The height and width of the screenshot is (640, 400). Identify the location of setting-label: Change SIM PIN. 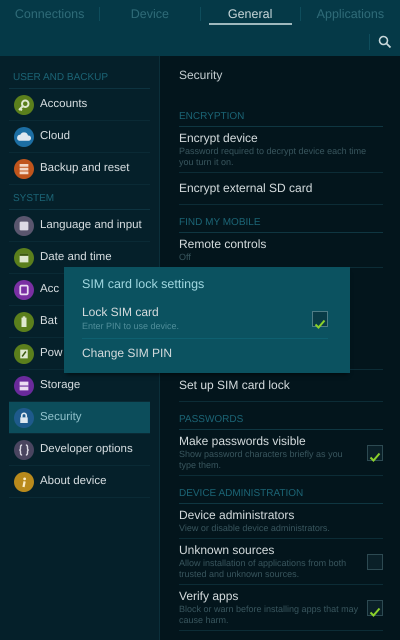
(128, 353).